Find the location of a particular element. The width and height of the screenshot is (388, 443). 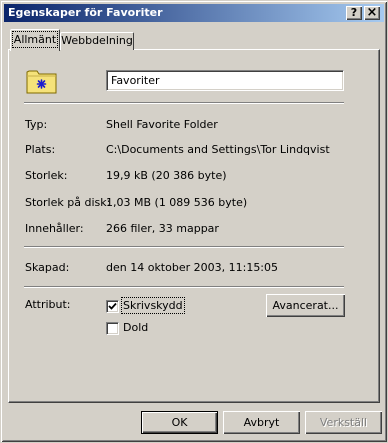

type-value: Shell Favorite Folder is located at coordinates (162, 124).